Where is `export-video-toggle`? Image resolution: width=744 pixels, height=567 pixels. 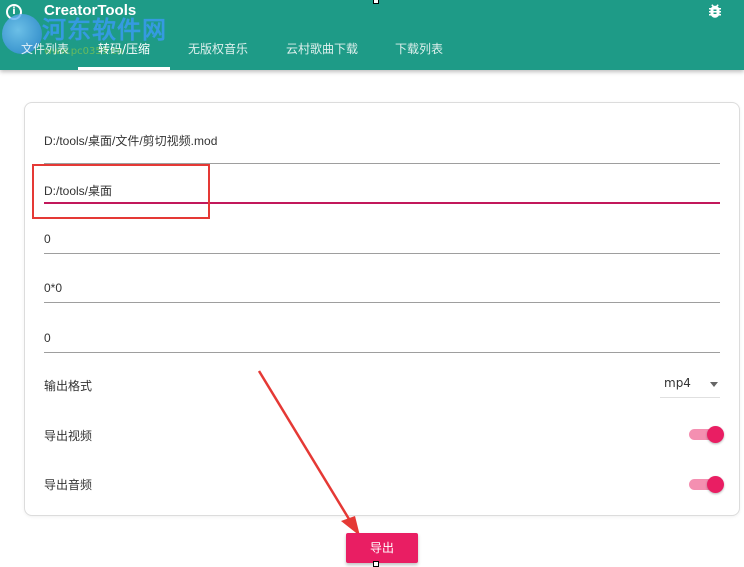
export-video-toggle is located at coordinates (706, 434).